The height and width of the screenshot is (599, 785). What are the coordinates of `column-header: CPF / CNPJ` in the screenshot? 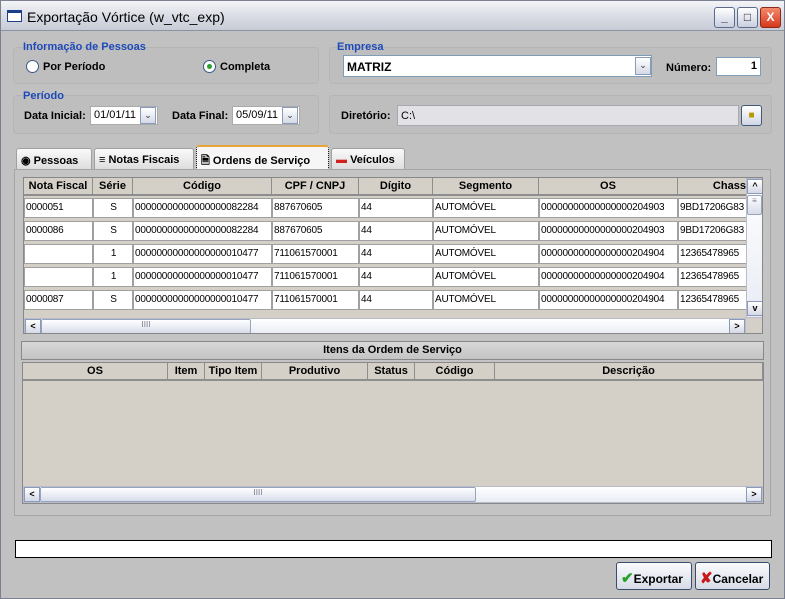 It's located at (315, 187).